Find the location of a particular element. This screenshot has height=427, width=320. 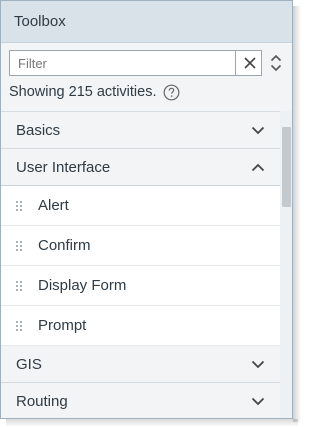

chevron-up-icon is located at coordinates (258, 167).